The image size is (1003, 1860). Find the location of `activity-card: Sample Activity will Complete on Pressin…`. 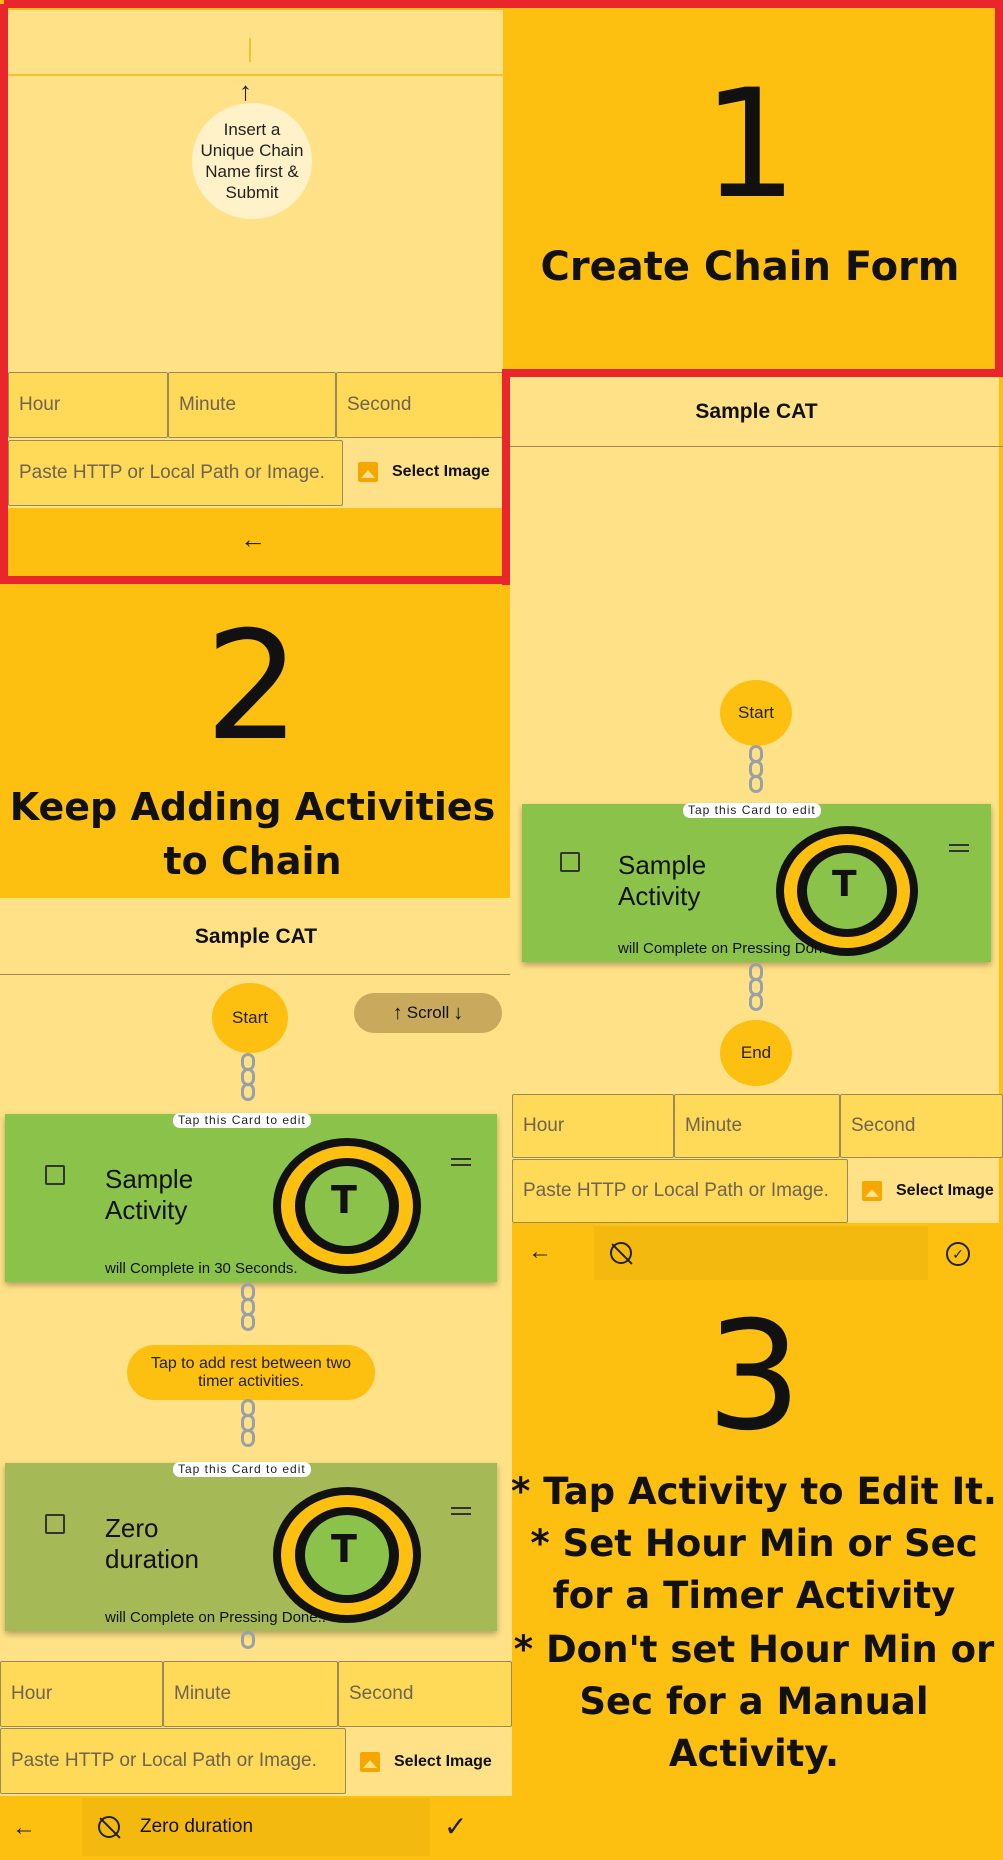

activity-card: Sample Activity will Complete on Pressin… is located at coordinates (756, 883).